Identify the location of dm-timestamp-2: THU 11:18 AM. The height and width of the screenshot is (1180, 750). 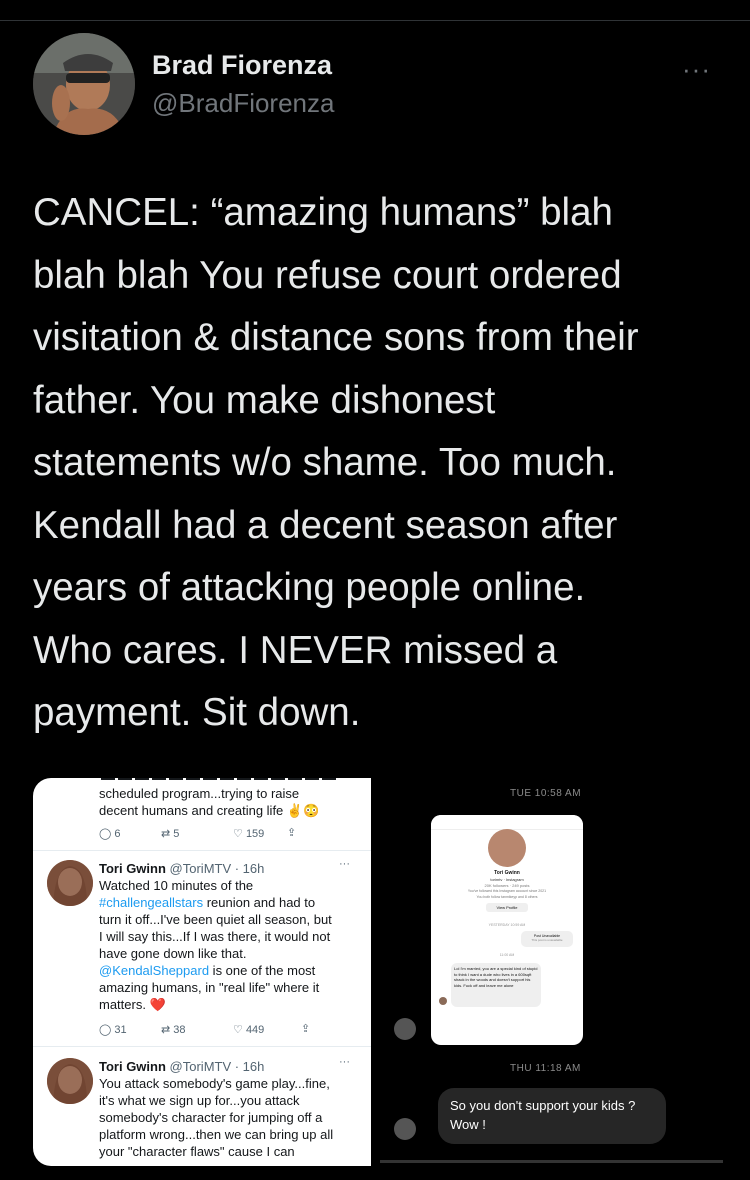
(545, 1068).